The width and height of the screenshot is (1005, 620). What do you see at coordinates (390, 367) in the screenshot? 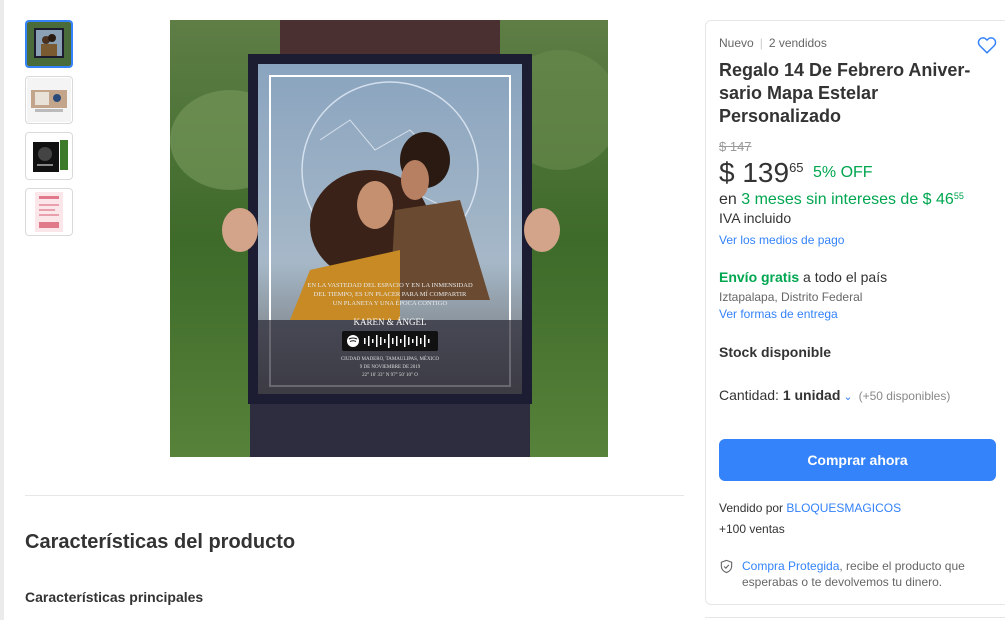
I see `svg-text: 9 DE NOVIEMBRE DE 2019` at bounding box center [390, 367].